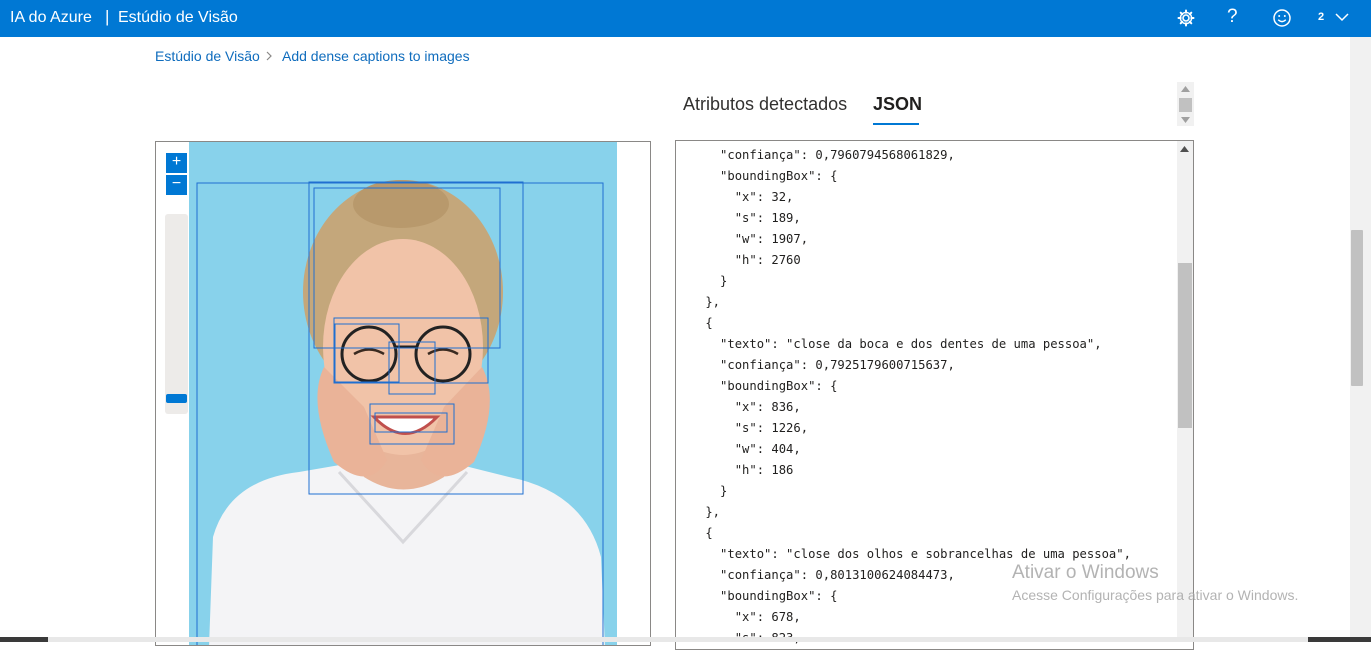 This screenshot has height=650, width=1371. I want to click on horizontal-scrollbar, so click(678, 639).